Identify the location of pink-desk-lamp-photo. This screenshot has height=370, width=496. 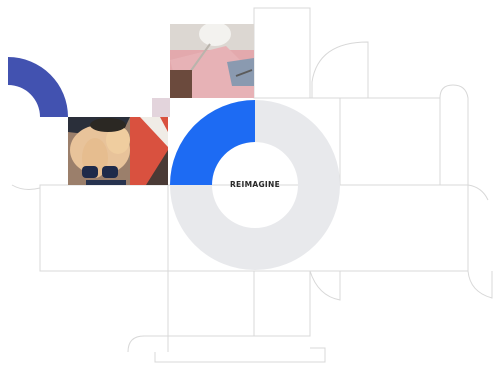
(212, 61).